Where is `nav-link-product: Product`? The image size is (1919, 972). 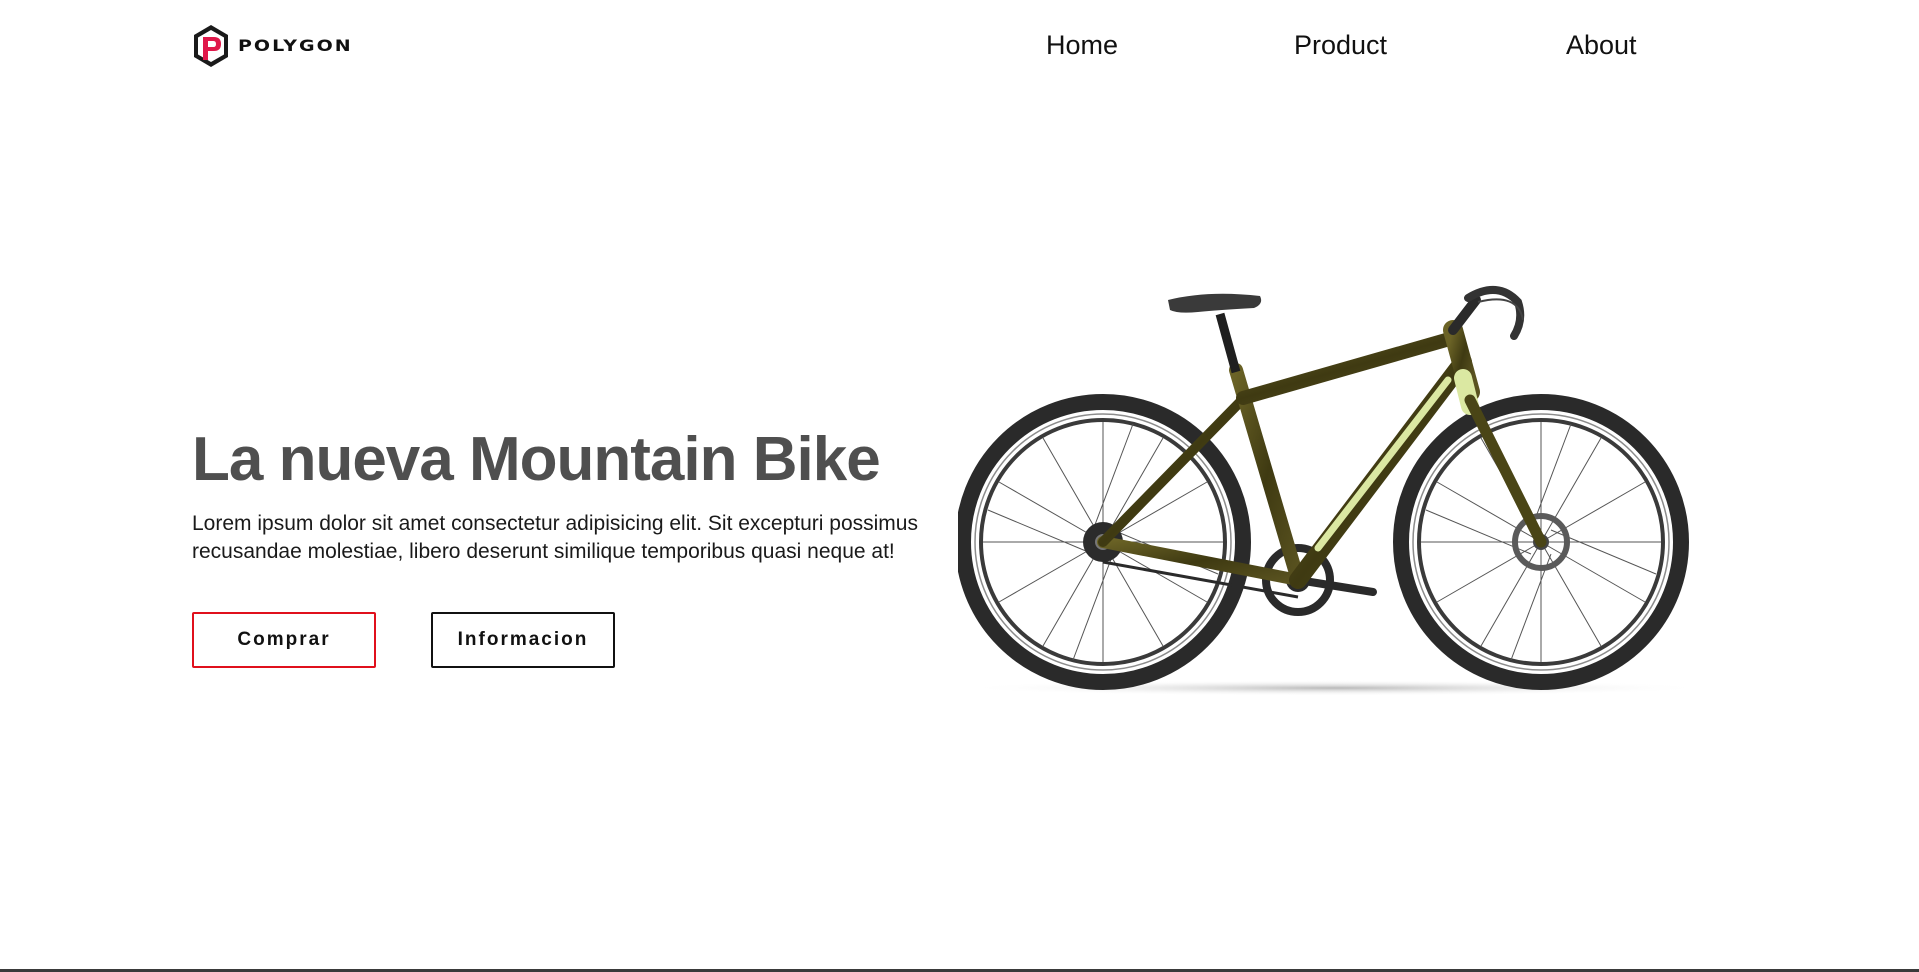
nav-link-product: Product is located at coordinates (1340, 45).